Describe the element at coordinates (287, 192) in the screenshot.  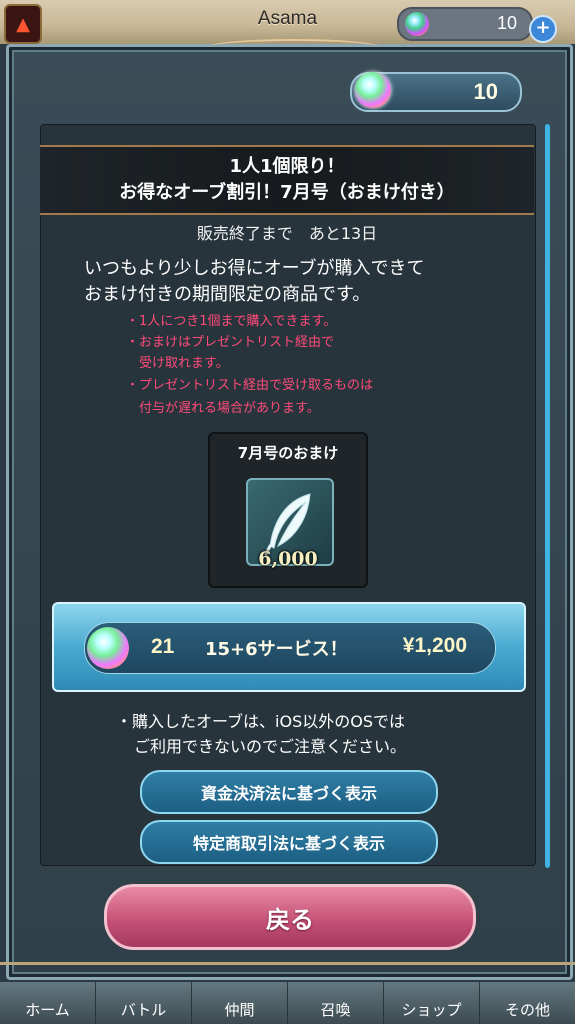
I see `offer-title-line-2: お得なオーブ割引！7月号（おまけ付き）` at that location.